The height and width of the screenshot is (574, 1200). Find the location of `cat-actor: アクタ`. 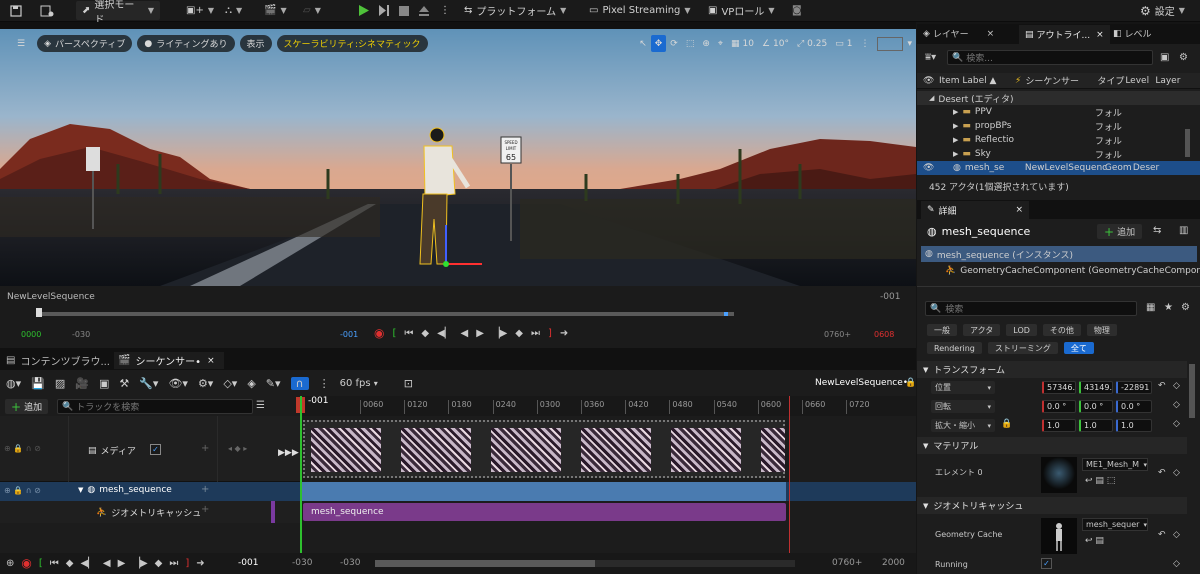

cat-actor: アクタ is located at coordinates (982, 330).